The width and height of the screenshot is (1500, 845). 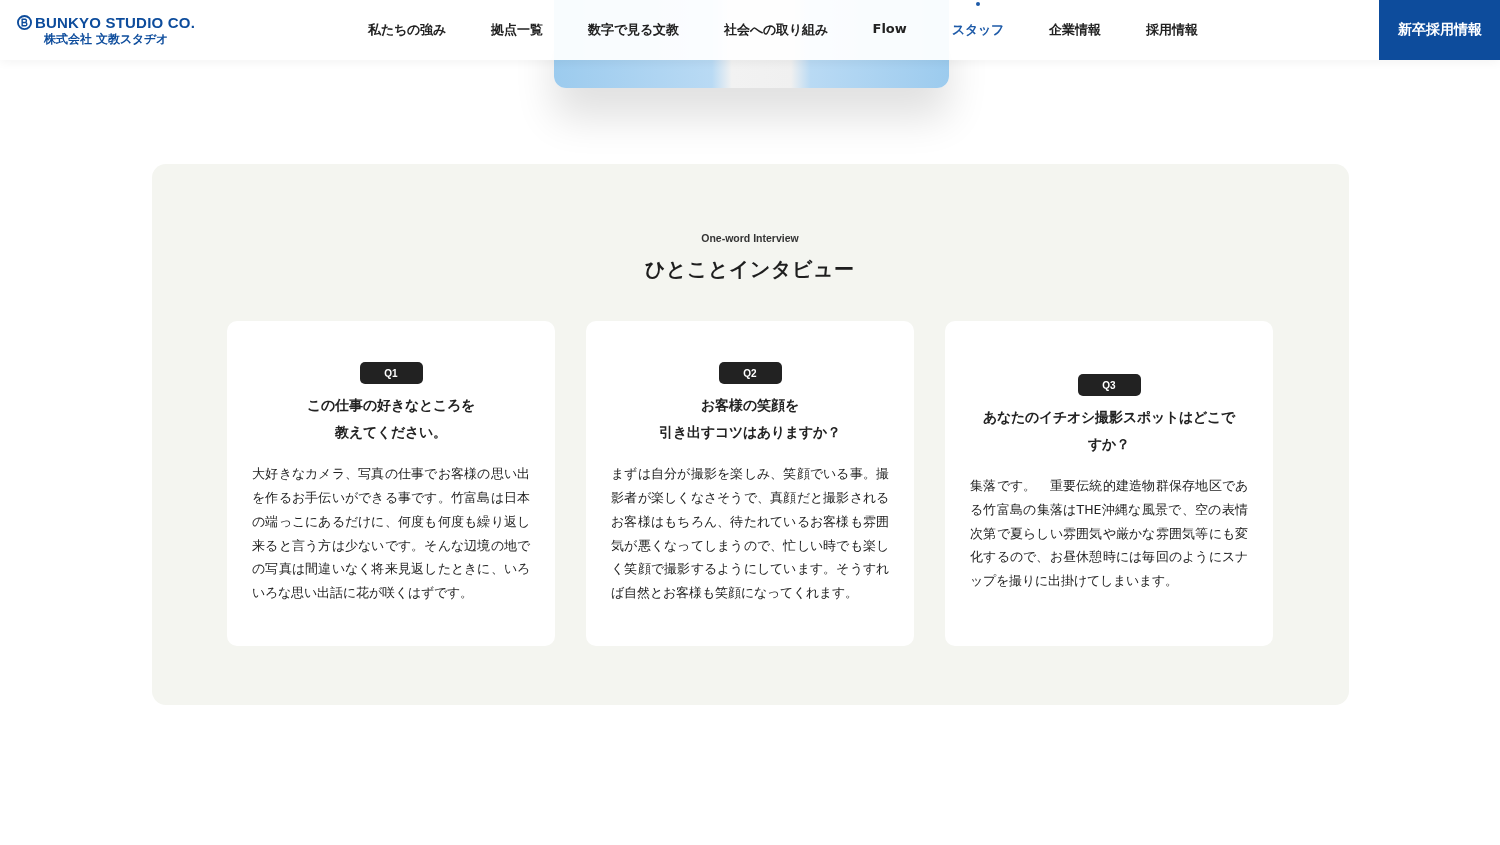 I want to click on logo-subtitle: 株式会社 文教スタヂオ, so click(x=106, y=39).